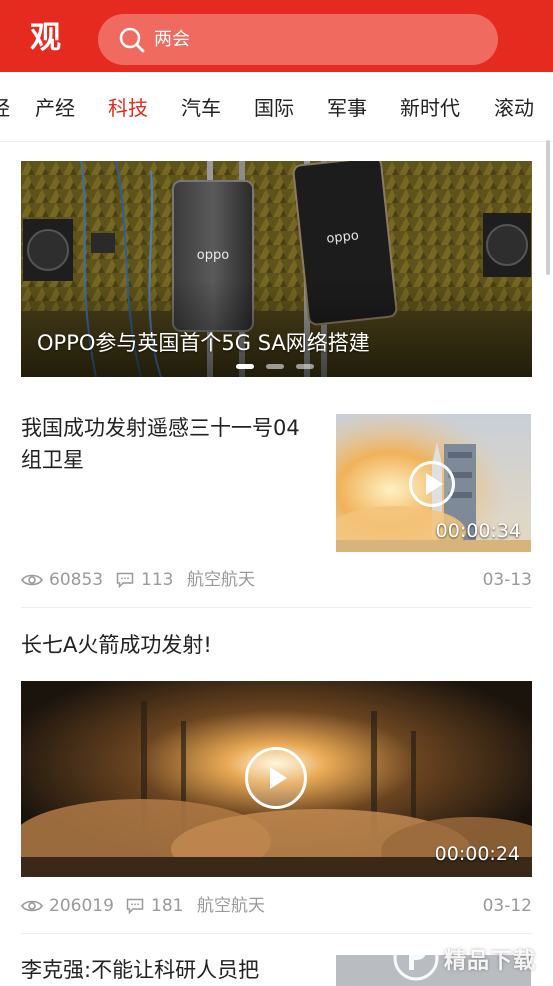 The height and width of the screenshot is (986, 553). Describe the element at coordinates (54, 38) in the screenshot. I see `app-logo: 观` at that location.